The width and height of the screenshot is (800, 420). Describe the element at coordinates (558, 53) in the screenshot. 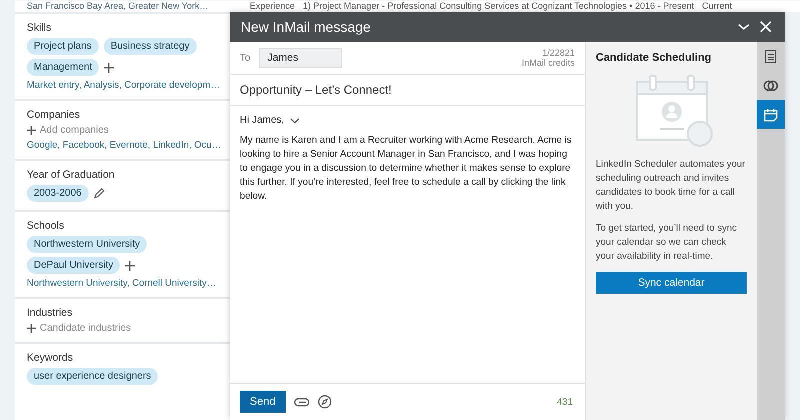

I see `credits-count: 1/22821` at that location.